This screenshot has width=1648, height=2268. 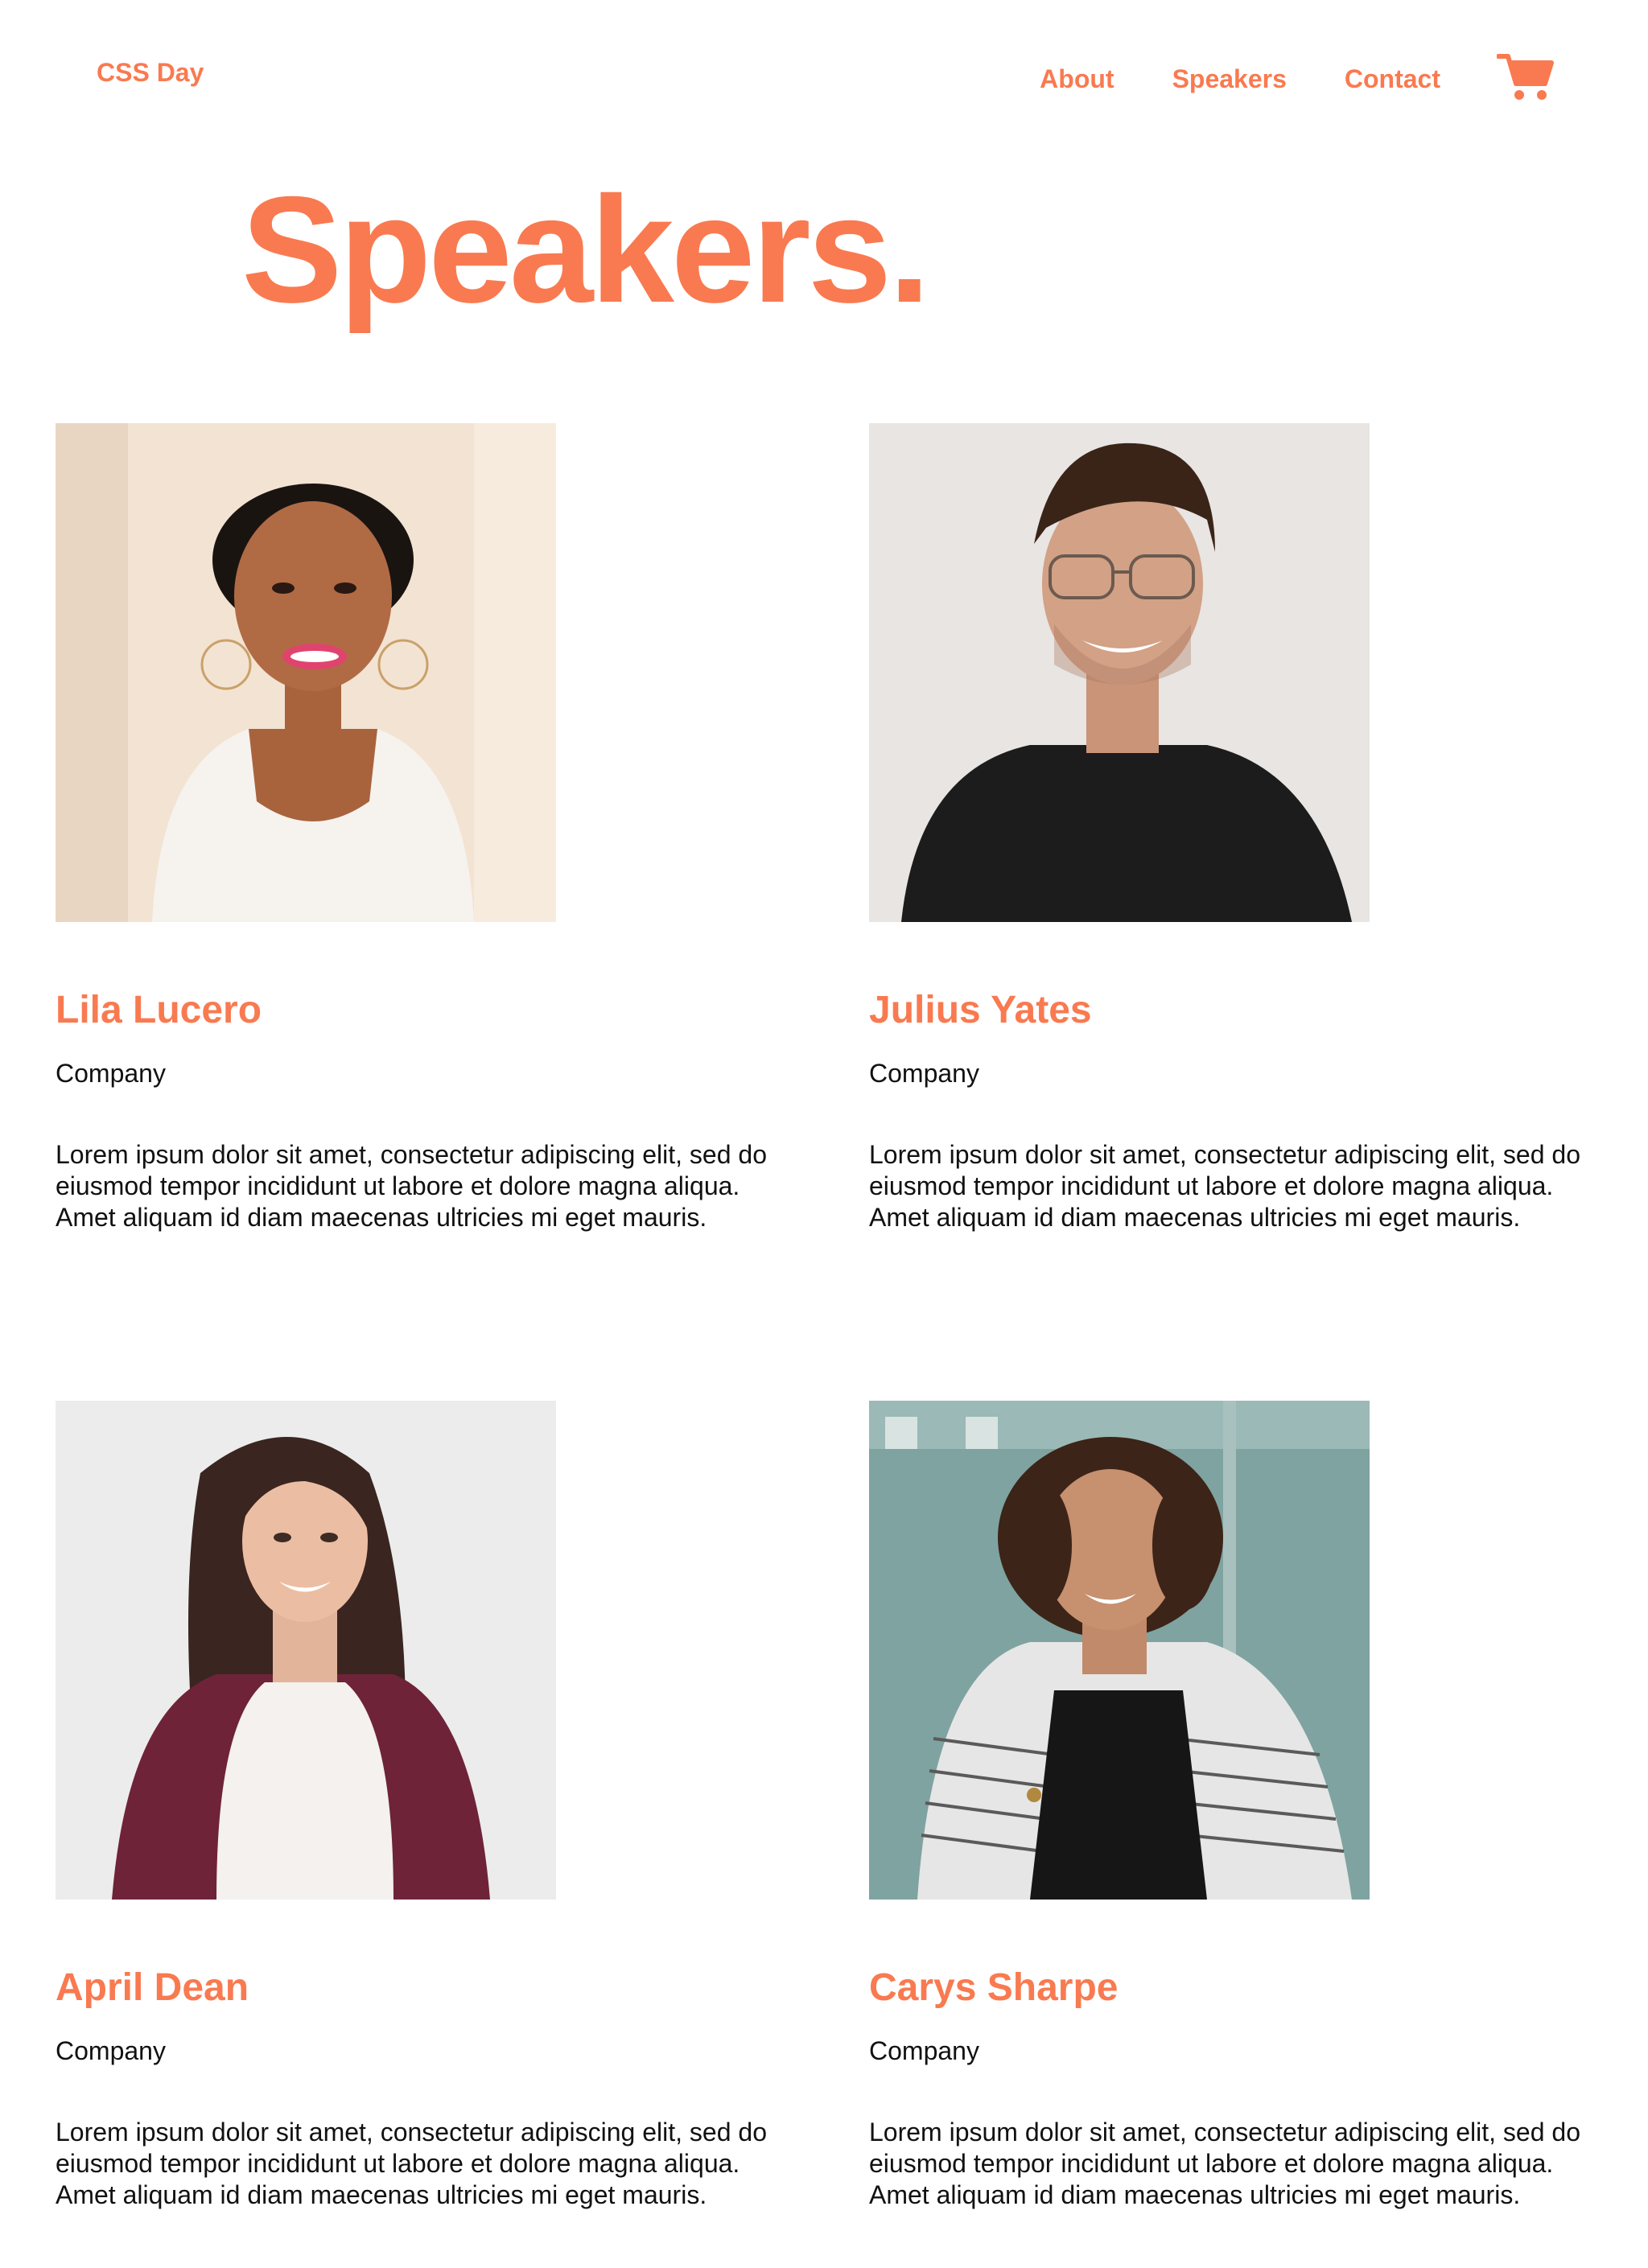 What do you see at coordinates (1526, 77) in the screenshot?
I see `shopping-cart-icon` at bounding box center [1526, 77].